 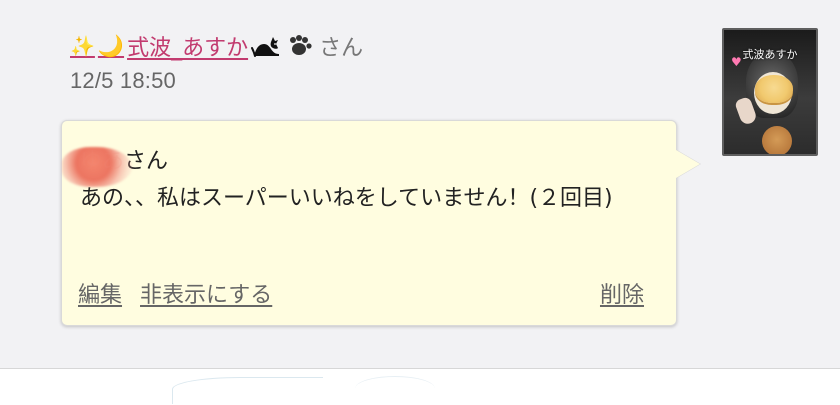 What do you see at coordinates (82, 46) in the screenshot?
I see `sparkles-icon: ✨` at bounding box center [82, 46].